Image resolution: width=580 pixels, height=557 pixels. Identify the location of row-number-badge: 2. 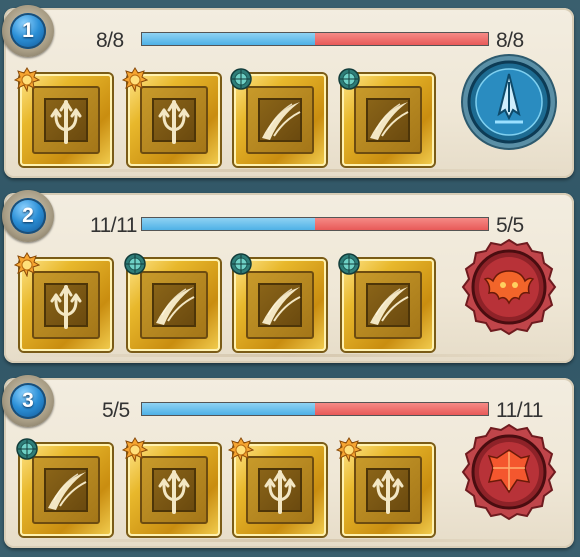
(28, 216).